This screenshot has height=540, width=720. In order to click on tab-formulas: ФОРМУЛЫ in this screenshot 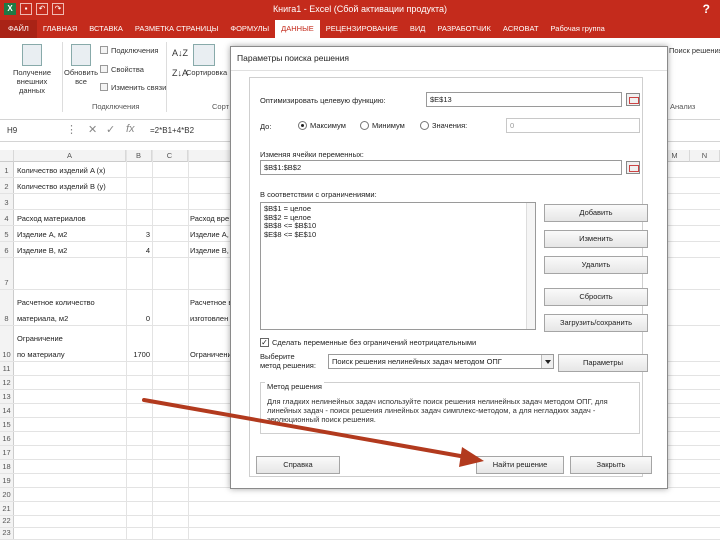, I will do `click(249, 29)`.